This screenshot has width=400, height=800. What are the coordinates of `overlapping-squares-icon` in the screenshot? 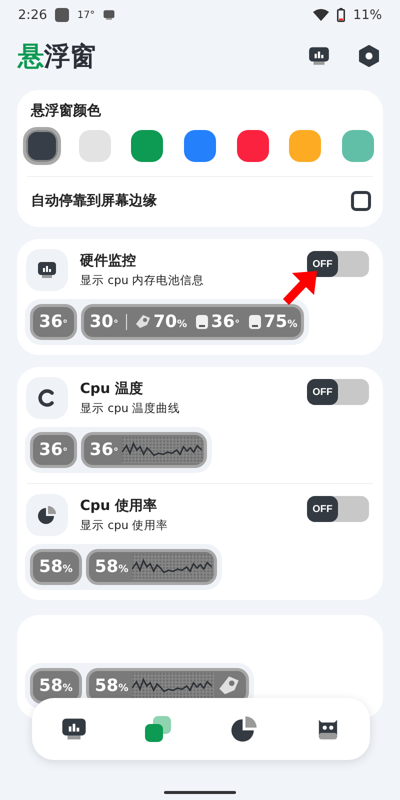 It's located at (158, 729).